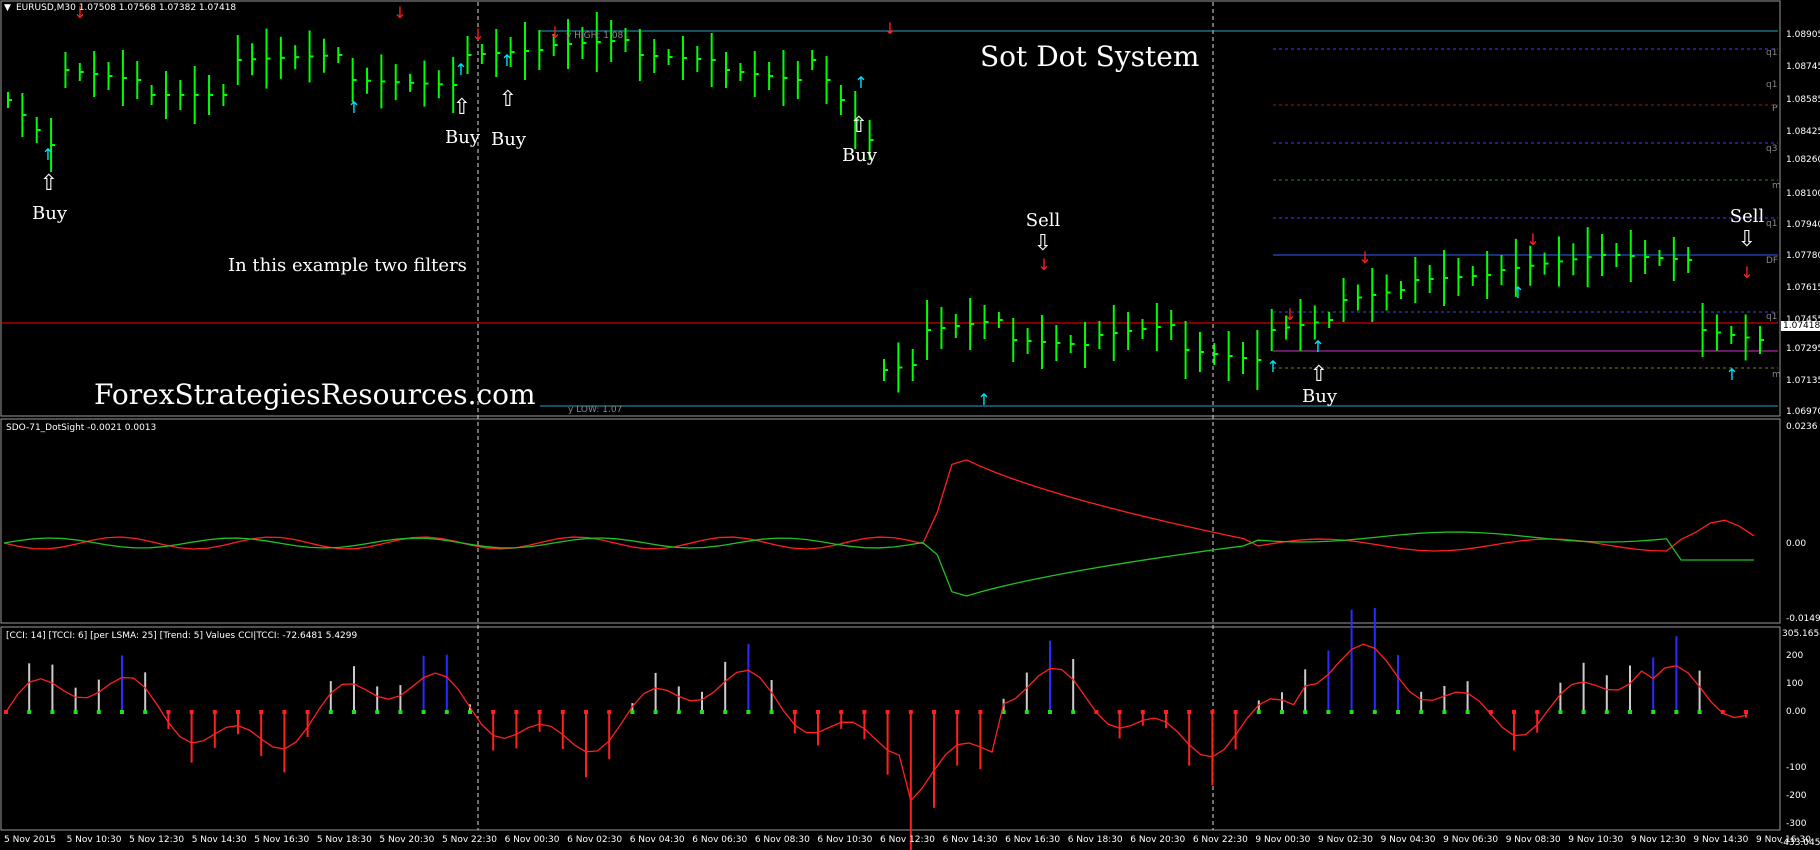 The height and width of the screenshot is (850, 1820). What do you see at coordinates (1801, 634) in the screenshot?
I see `ind2-tick: 305.1658` at bounding box center [1801, 634].